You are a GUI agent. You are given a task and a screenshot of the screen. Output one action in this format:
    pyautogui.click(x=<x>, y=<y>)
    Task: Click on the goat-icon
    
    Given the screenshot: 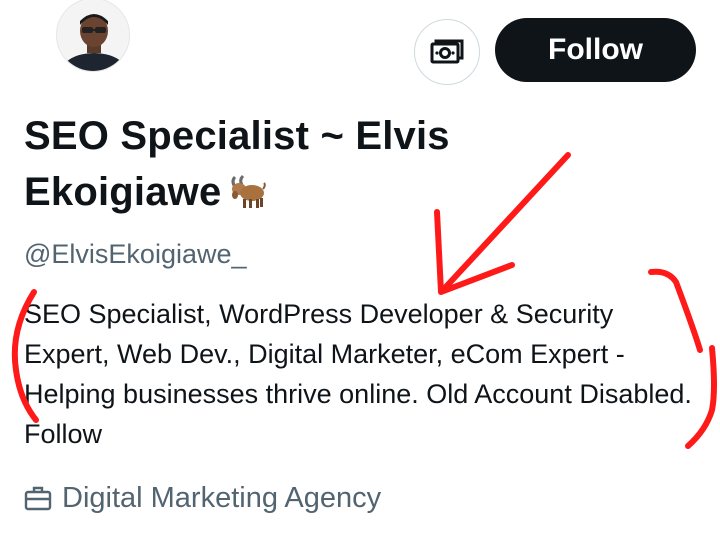 What is the action you would take?
    pyautogui.click(x=247, y=198)
    